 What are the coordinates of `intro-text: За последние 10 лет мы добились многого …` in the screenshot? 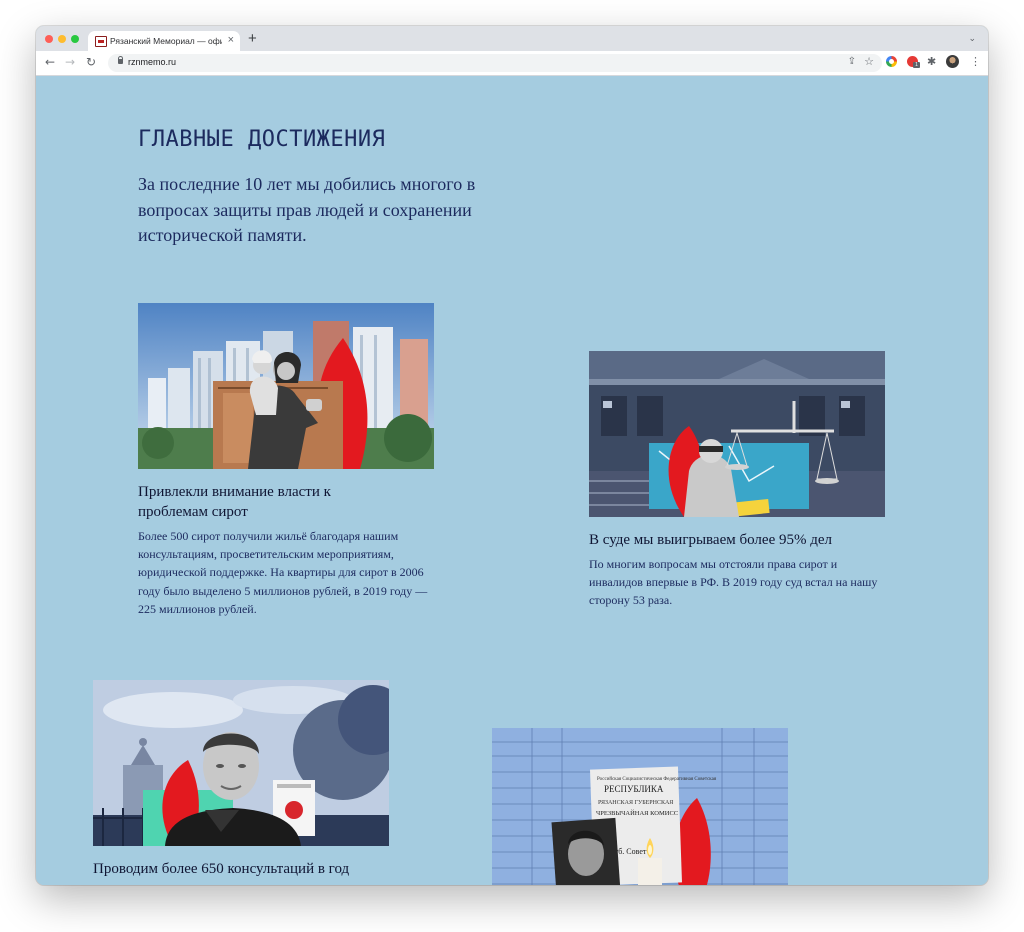 It's located at (307, 209).